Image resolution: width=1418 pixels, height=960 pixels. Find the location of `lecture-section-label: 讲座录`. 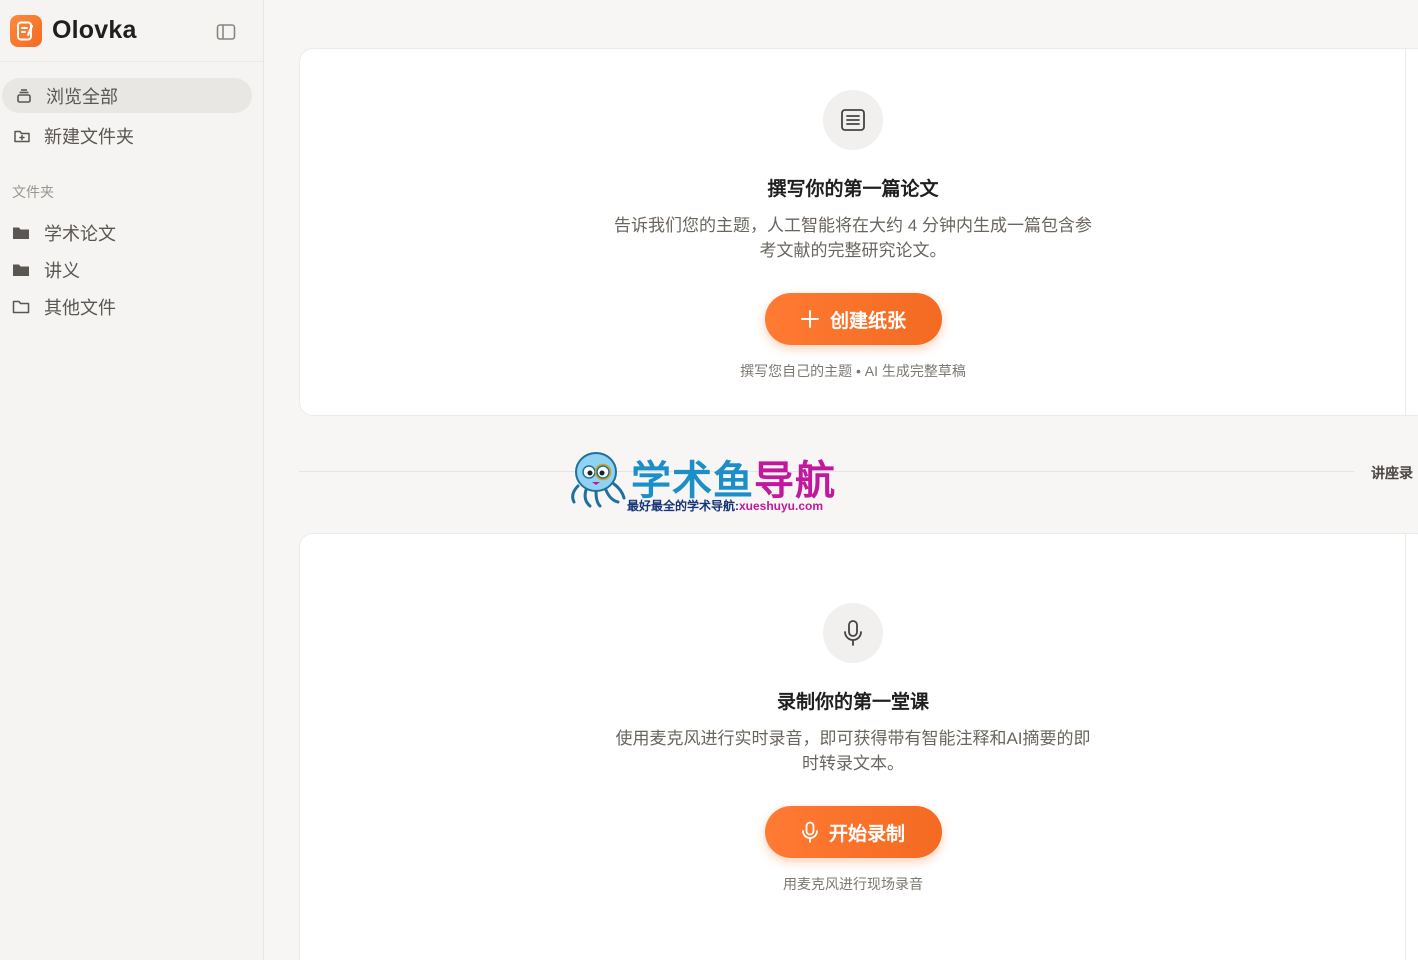

lecture-section-label: 讲座录 is located at coordinates (1392, 473).